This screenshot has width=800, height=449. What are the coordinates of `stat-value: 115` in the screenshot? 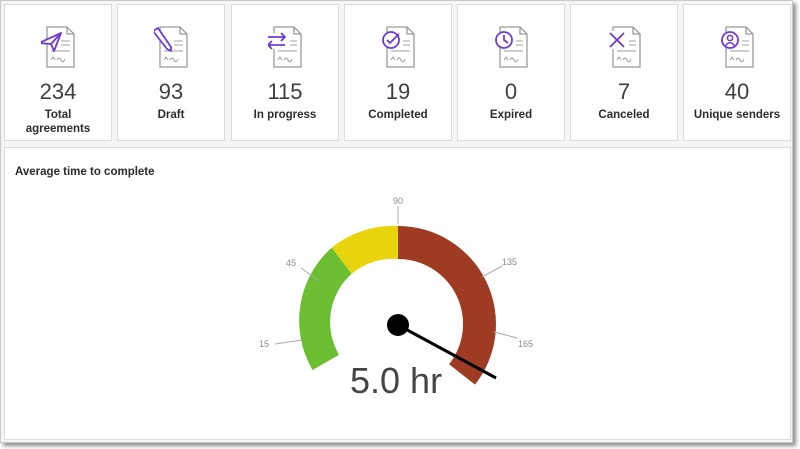 It's located at (285, 91).